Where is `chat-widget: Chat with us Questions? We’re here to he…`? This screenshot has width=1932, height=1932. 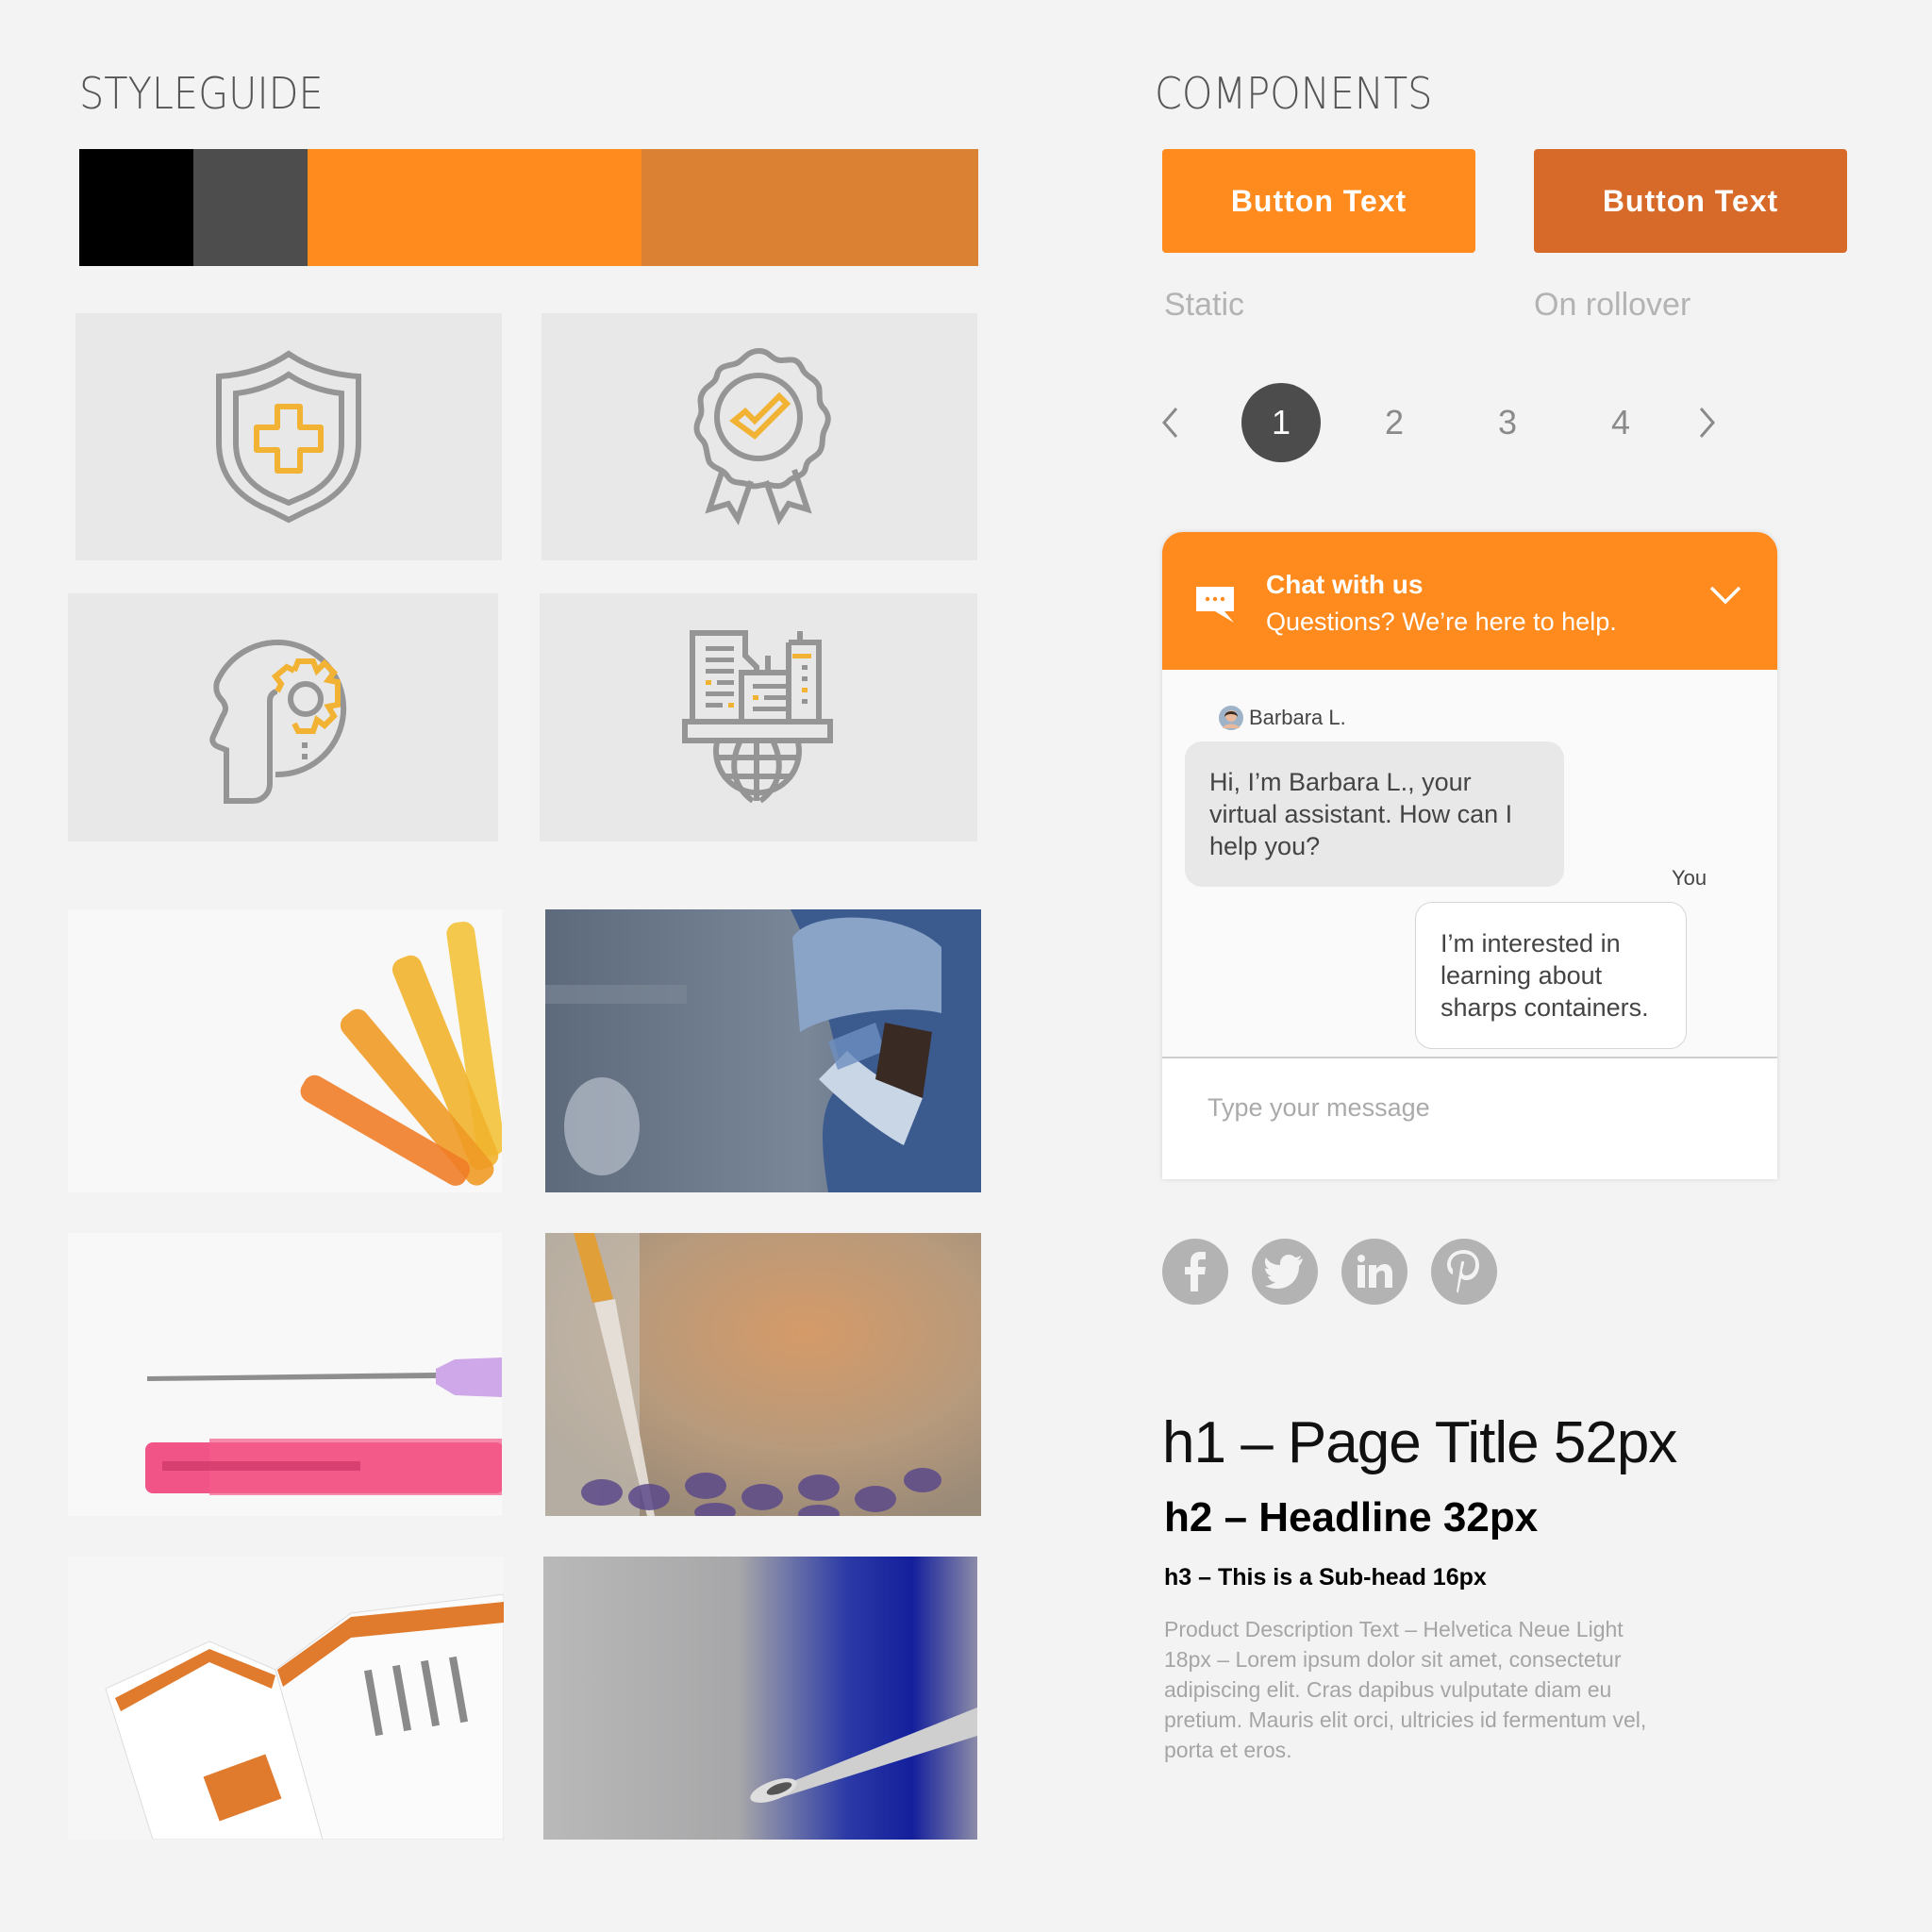 chat-widget: Chat with us Questions? We’re here to he… is located at coordinates (1469, 855).